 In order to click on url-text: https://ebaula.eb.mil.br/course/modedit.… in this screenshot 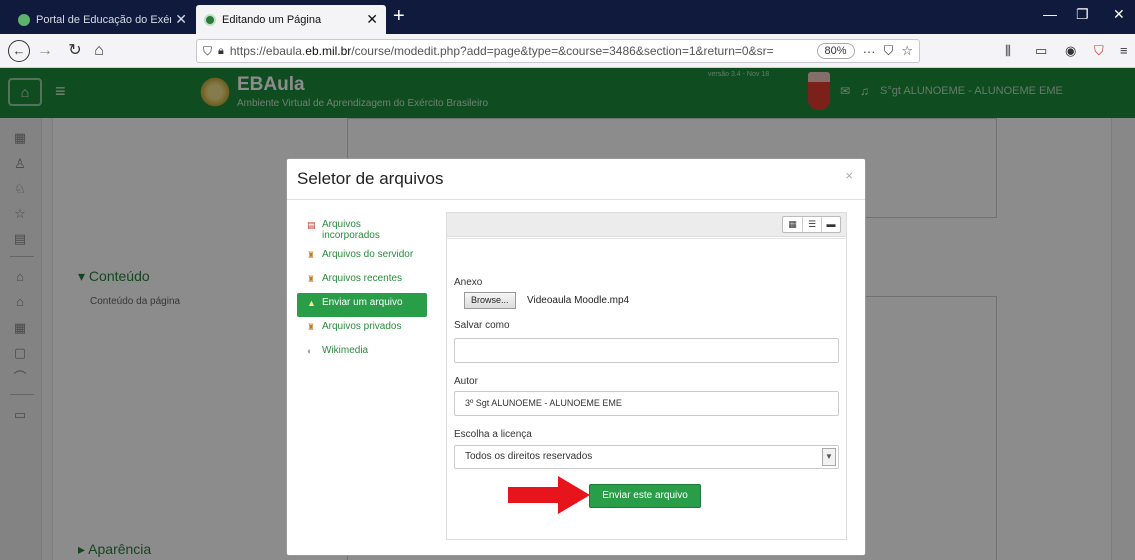, I will do `click(520, 51)`.